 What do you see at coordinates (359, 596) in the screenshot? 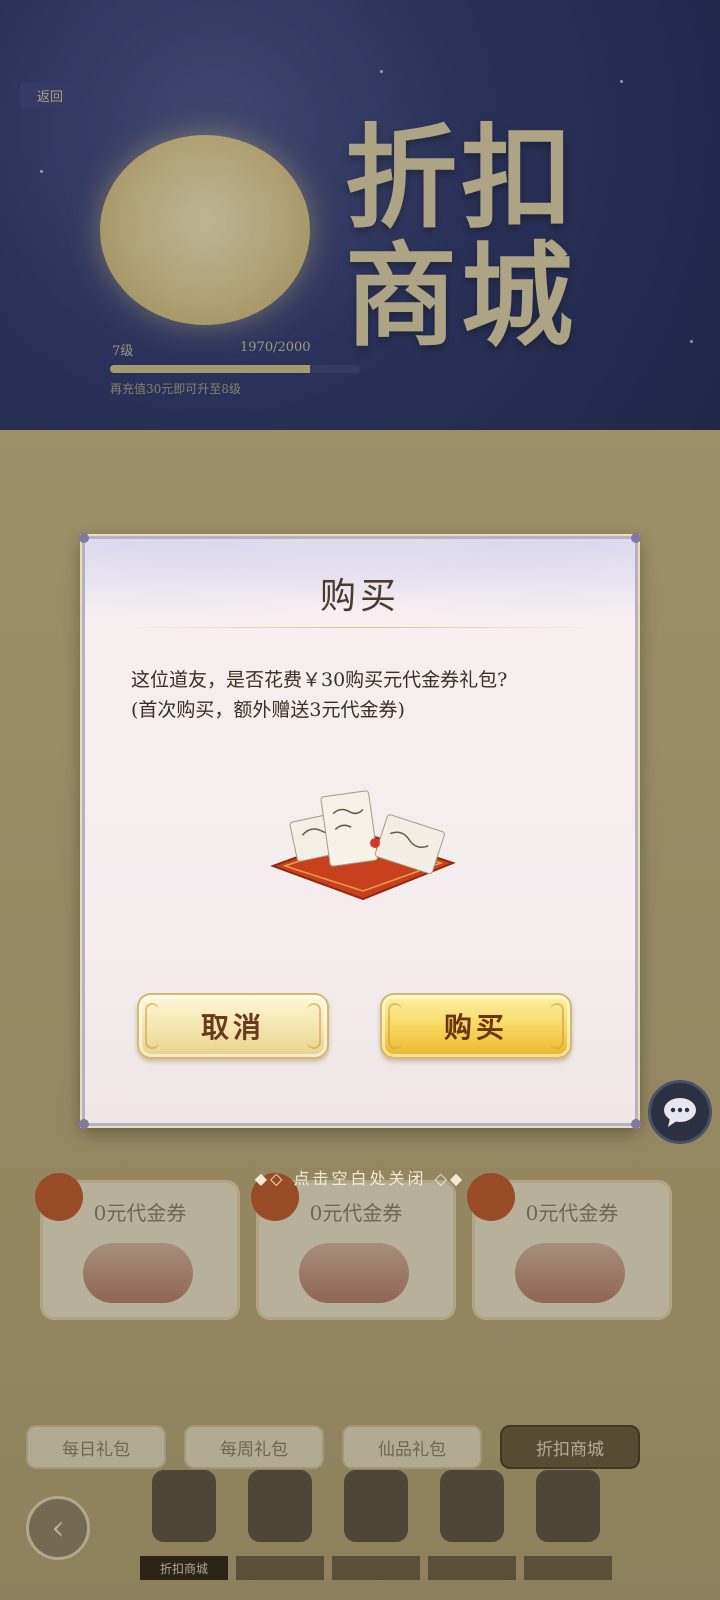
I see `dialog-title: 购买` at bounding box center [359, 596].